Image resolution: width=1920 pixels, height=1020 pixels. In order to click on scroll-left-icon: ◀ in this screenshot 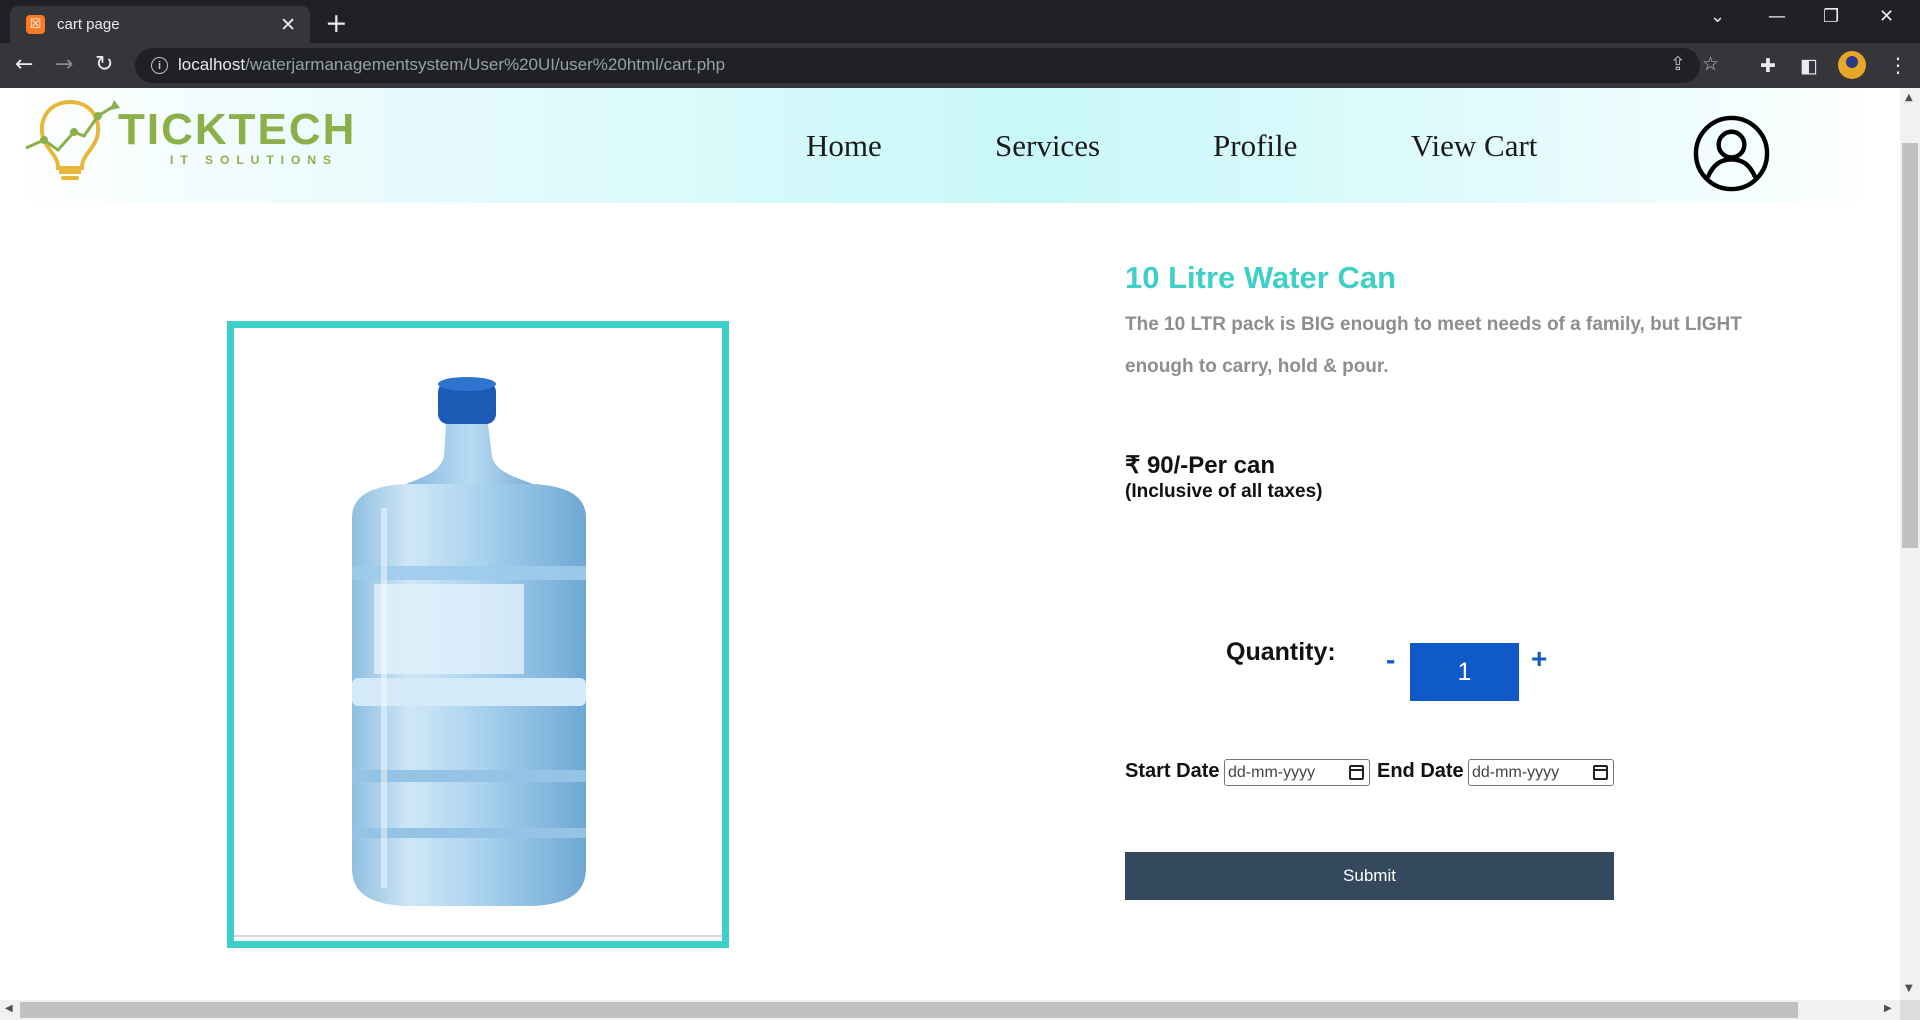, I will do `click(9, 1008)`.